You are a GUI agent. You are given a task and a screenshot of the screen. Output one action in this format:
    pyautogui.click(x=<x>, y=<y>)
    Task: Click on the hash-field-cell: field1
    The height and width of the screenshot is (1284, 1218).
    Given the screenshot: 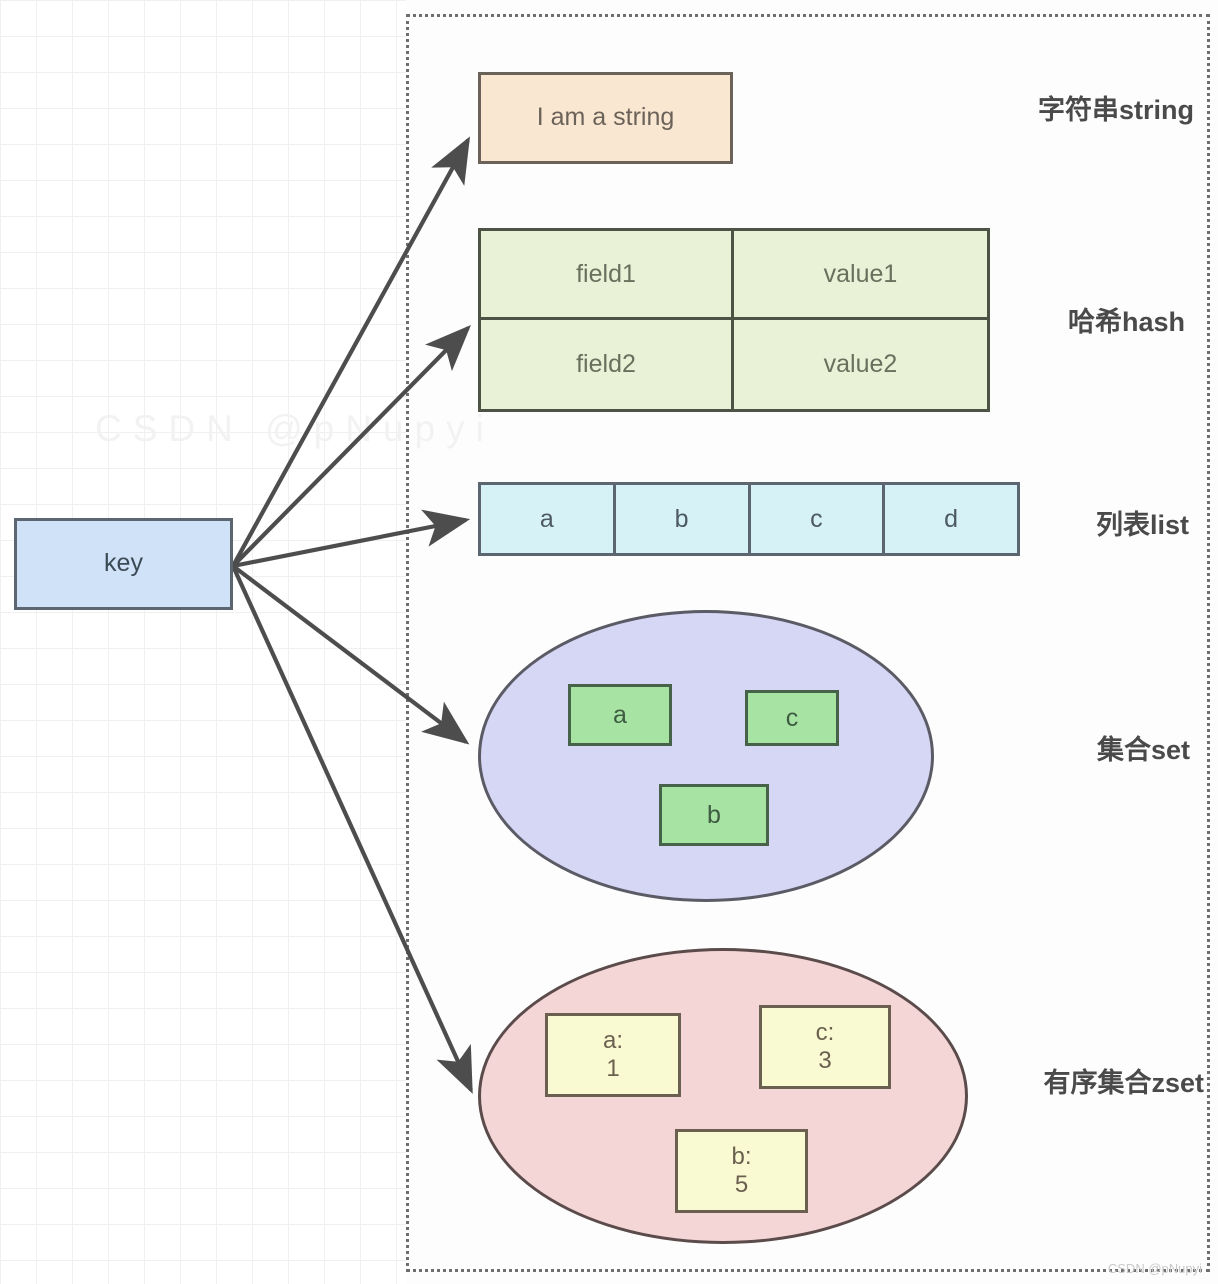 What is the action you would take?
    pyautogui.click(x=607, y=275)
    